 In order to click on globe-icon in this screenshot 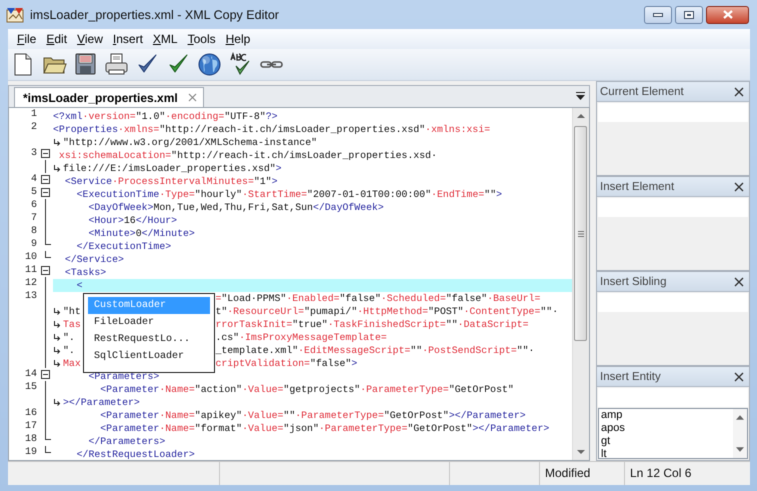, I will do `click(209, 64)`.